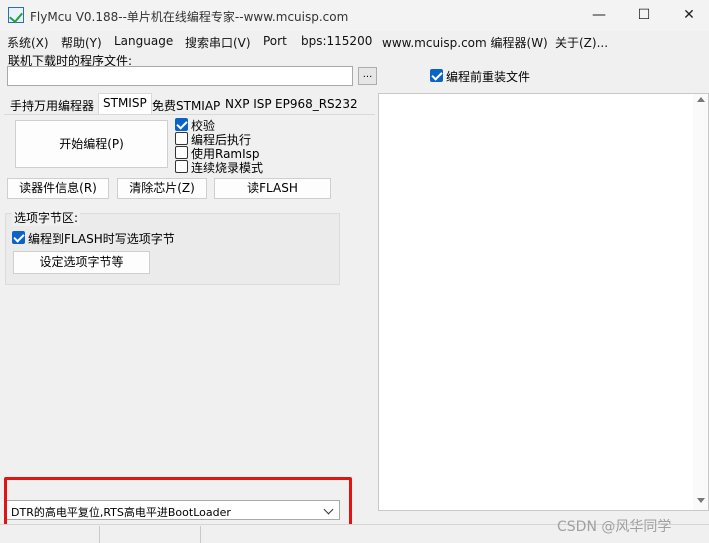 This screenshot has width=709, height=543. Describe the element at coordinates (336, 41) in the screenshot. I see `menu-baudrate: bps:115200` at that location.